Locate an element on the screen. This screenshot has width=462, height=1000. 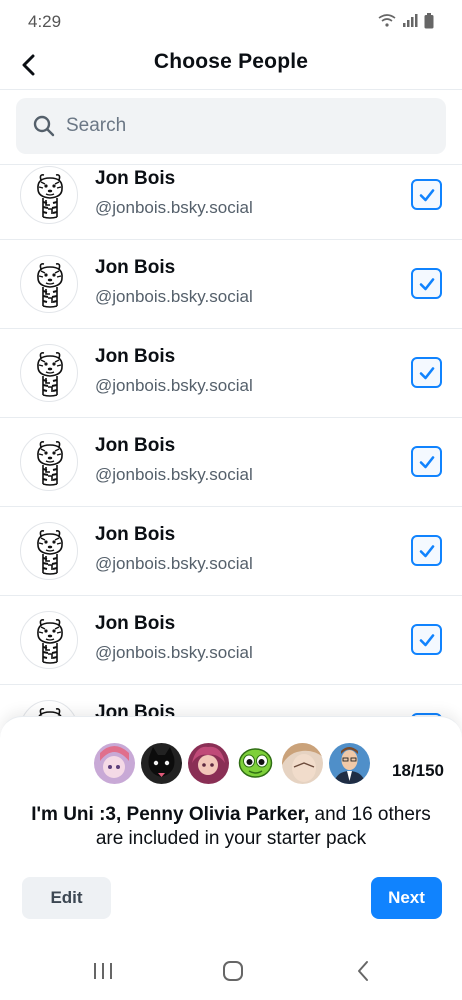
wifi-icon is located at coordinates (387, 20).